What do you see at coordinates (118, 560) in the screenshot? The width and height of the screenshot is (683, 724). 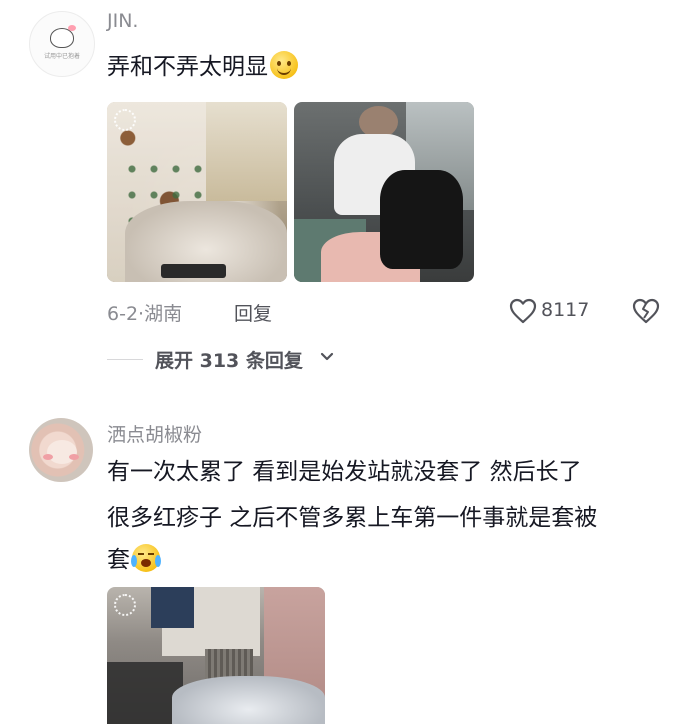 I see `comment-text-content: 套` at bounding box center [118, 560].